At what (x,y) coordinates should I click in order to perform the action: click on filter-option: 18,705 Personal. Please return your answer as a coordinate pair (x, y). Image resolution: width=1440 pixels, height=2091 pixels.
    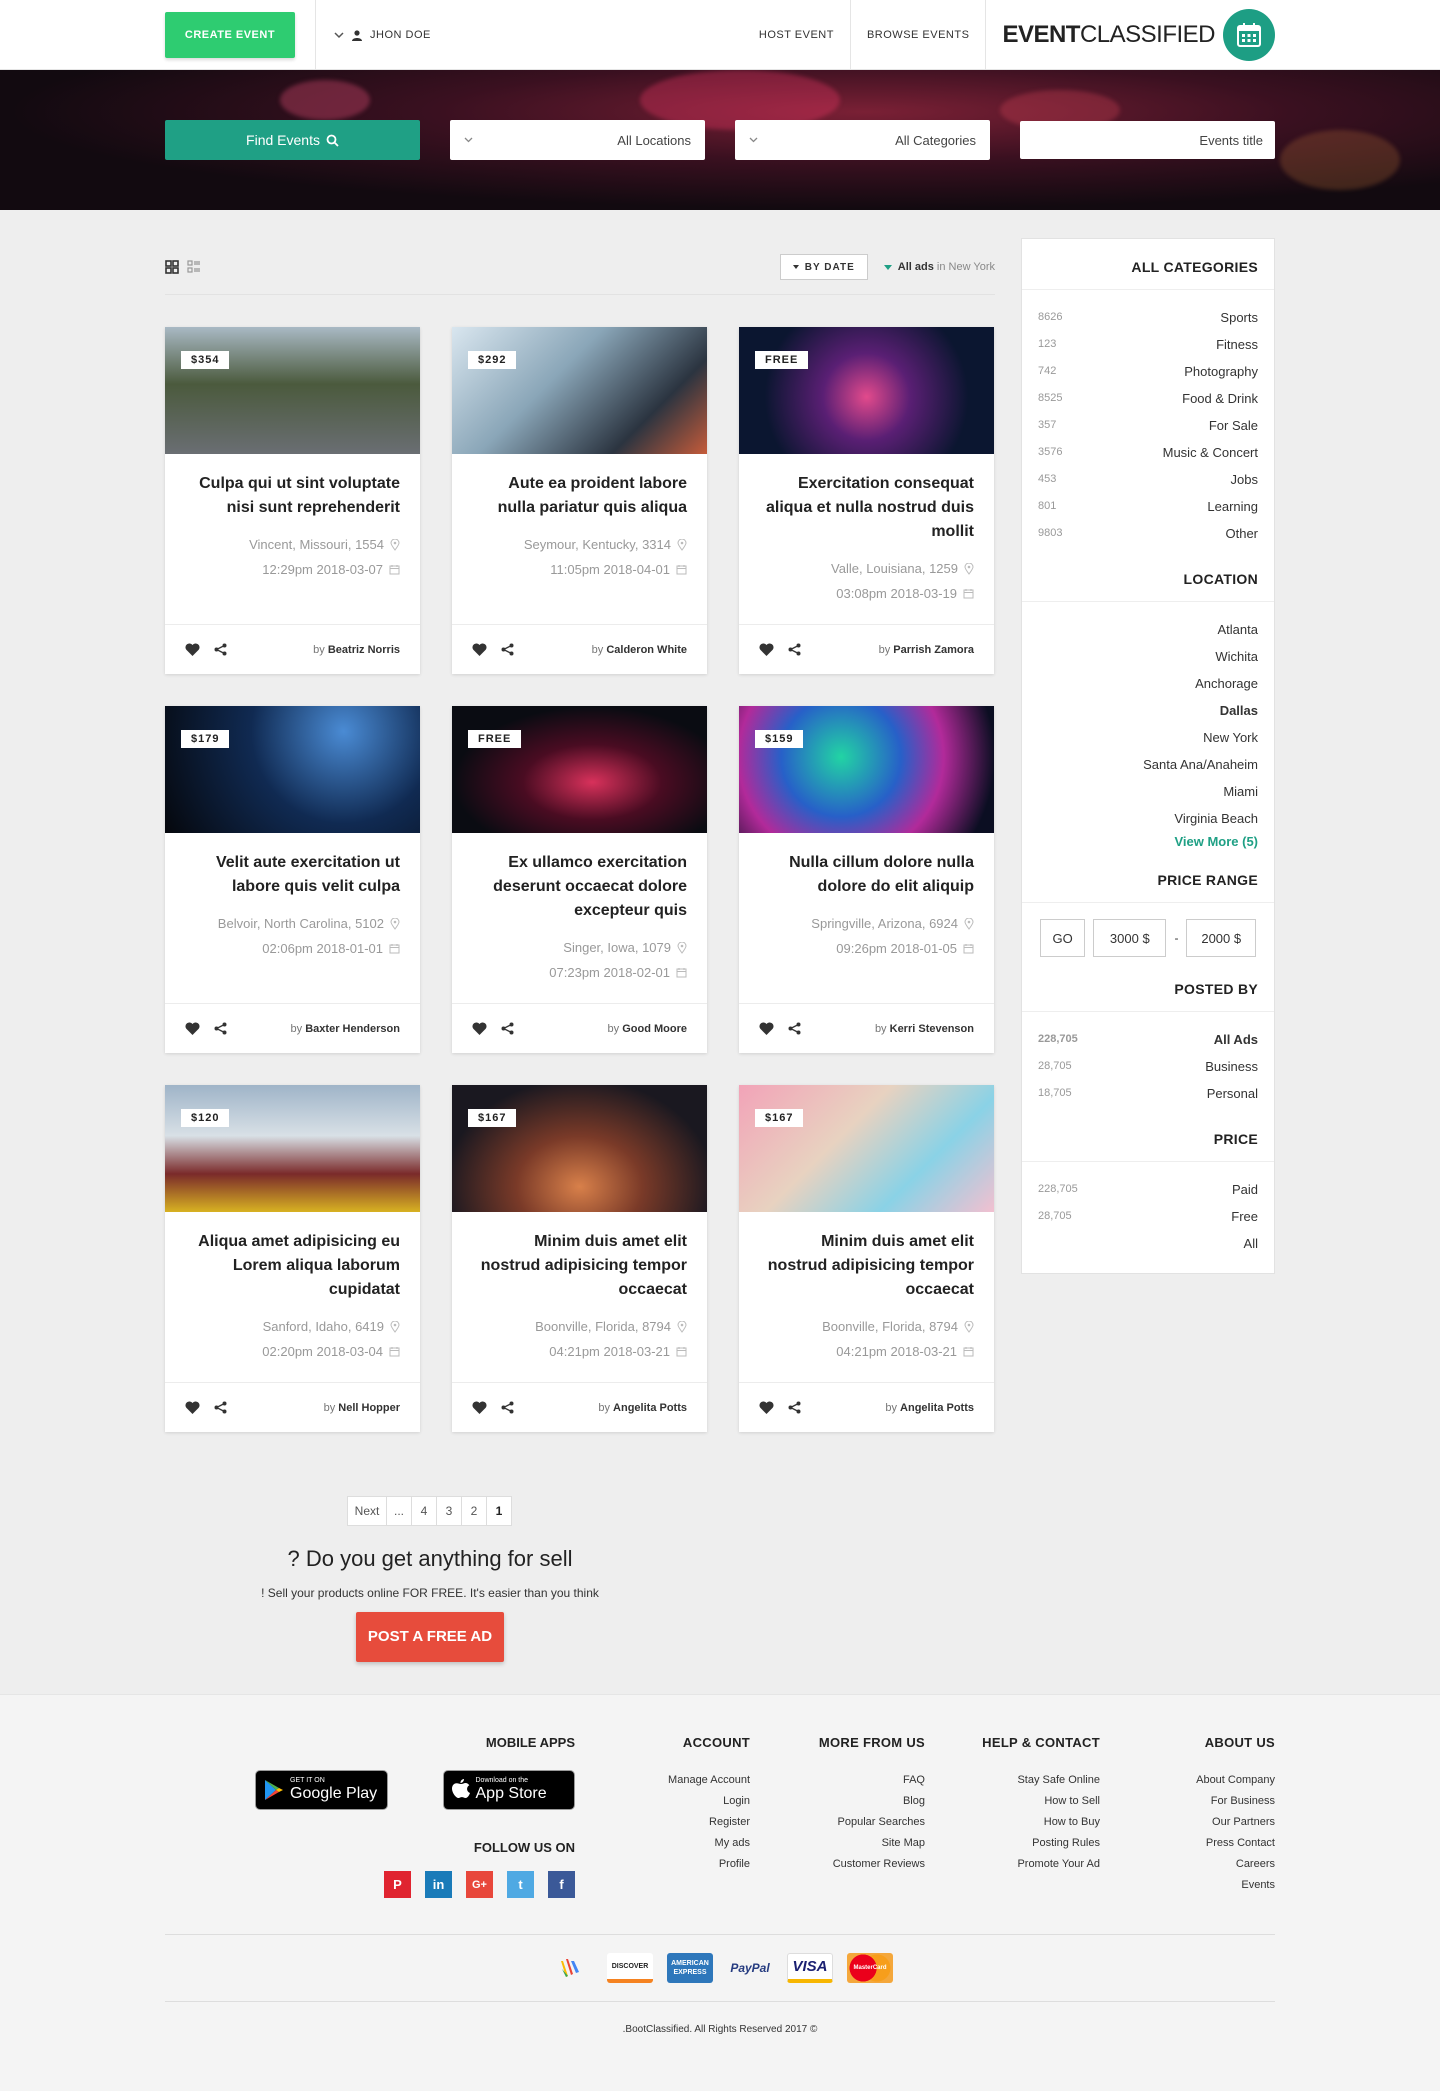
    Looking at the image, I should click on (1148, 1093).